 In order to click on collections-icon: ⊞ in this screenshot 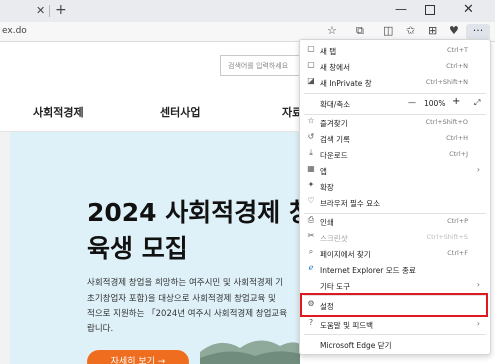, I will do `click(432, 30)`.